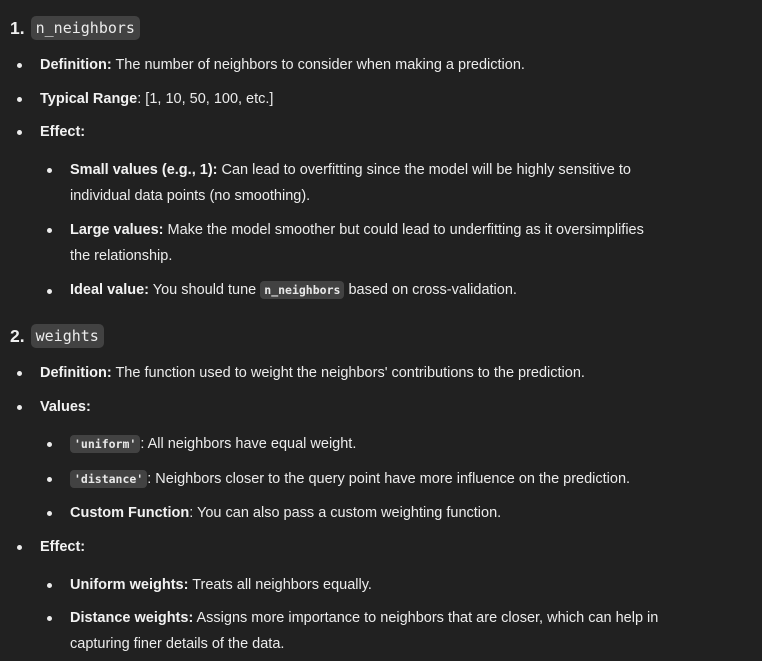 This screenshot has width=762, height=661. Describe the element at coordinates (67, 336) in the screenshot. I see `param-code: weights` at that location.